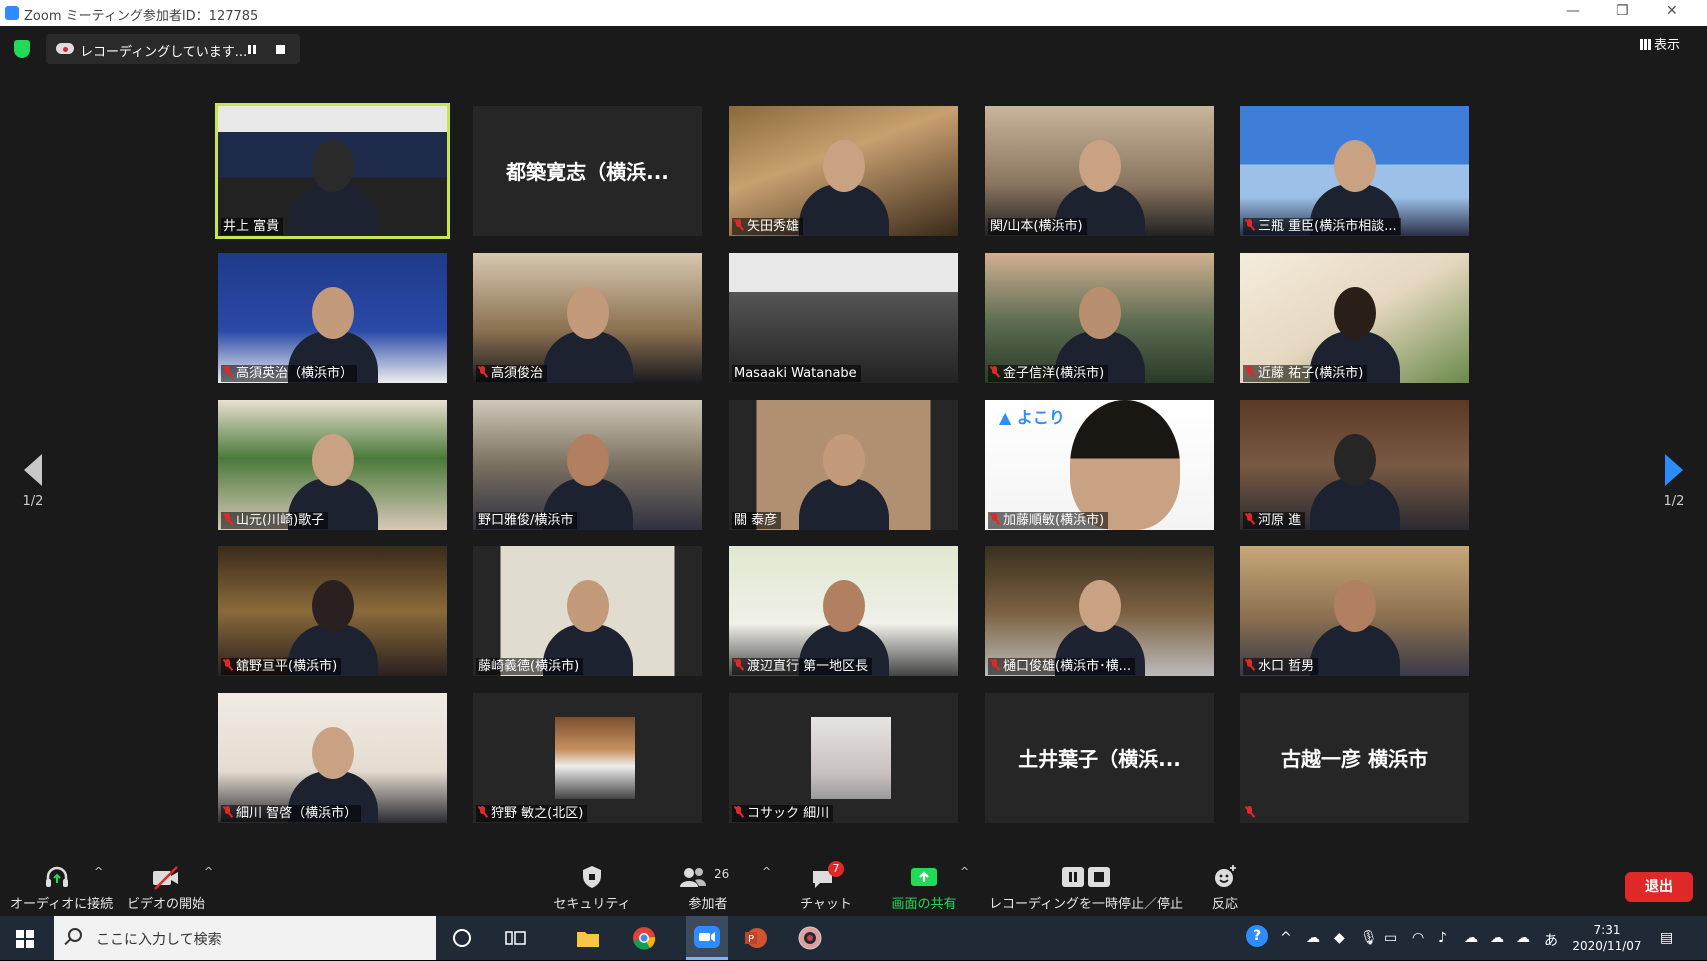  What do you see at coordinates (530, 666) in the screenshot?
I see `participant-name-label: 藤崎義德(横浜市)` at bounding box center [530, 666].